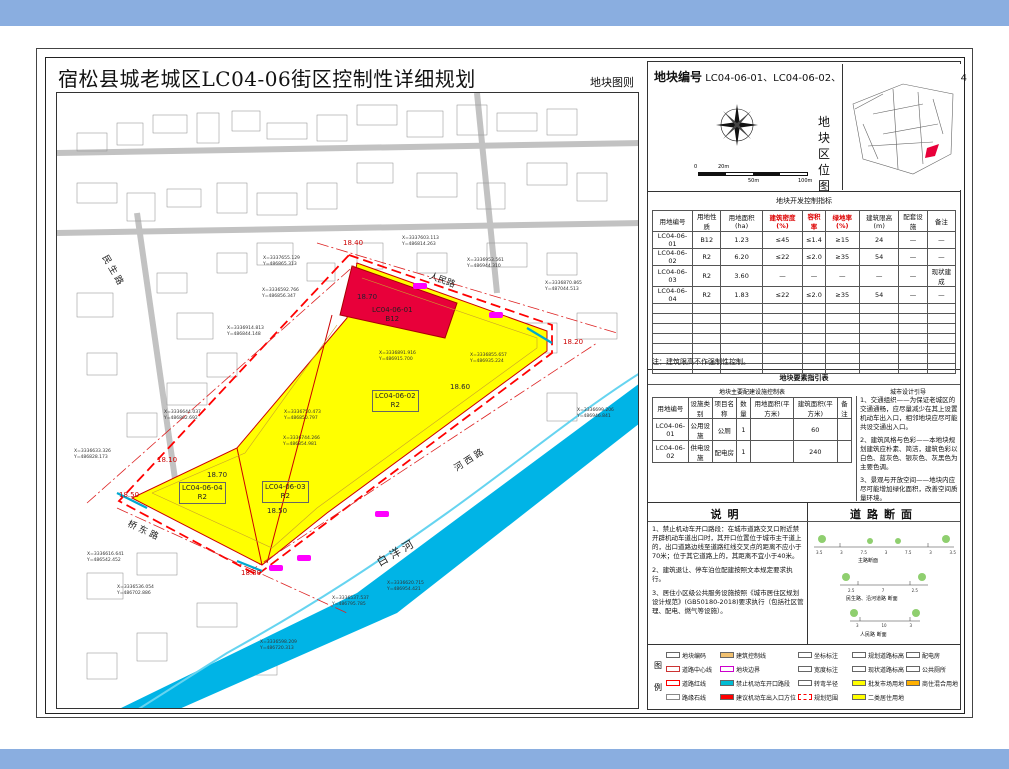  I want to click on elevation-label: 18.60, so click(460, 387).